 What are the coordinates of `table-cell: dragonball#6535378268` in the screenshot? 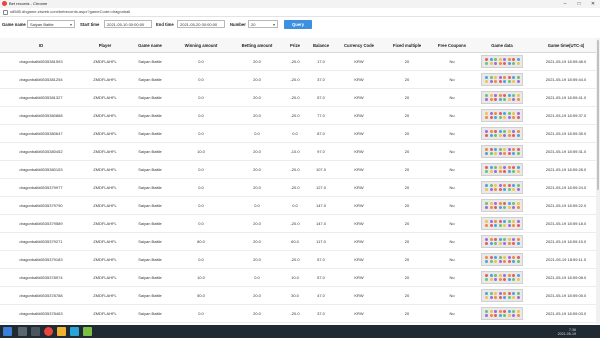 It's located at (41, 323).